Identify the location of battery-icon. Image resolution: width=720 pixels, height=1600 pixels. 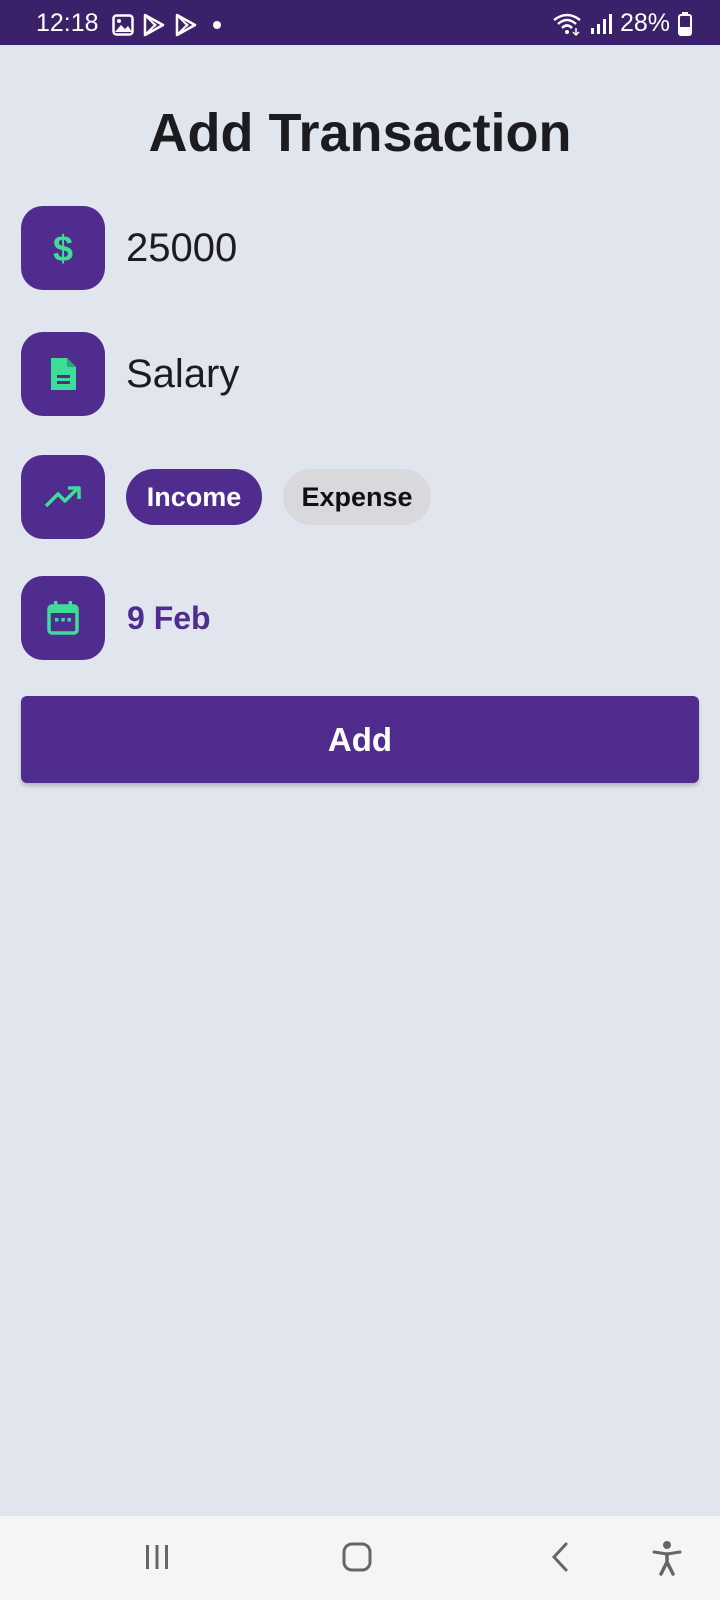
(685, 23).